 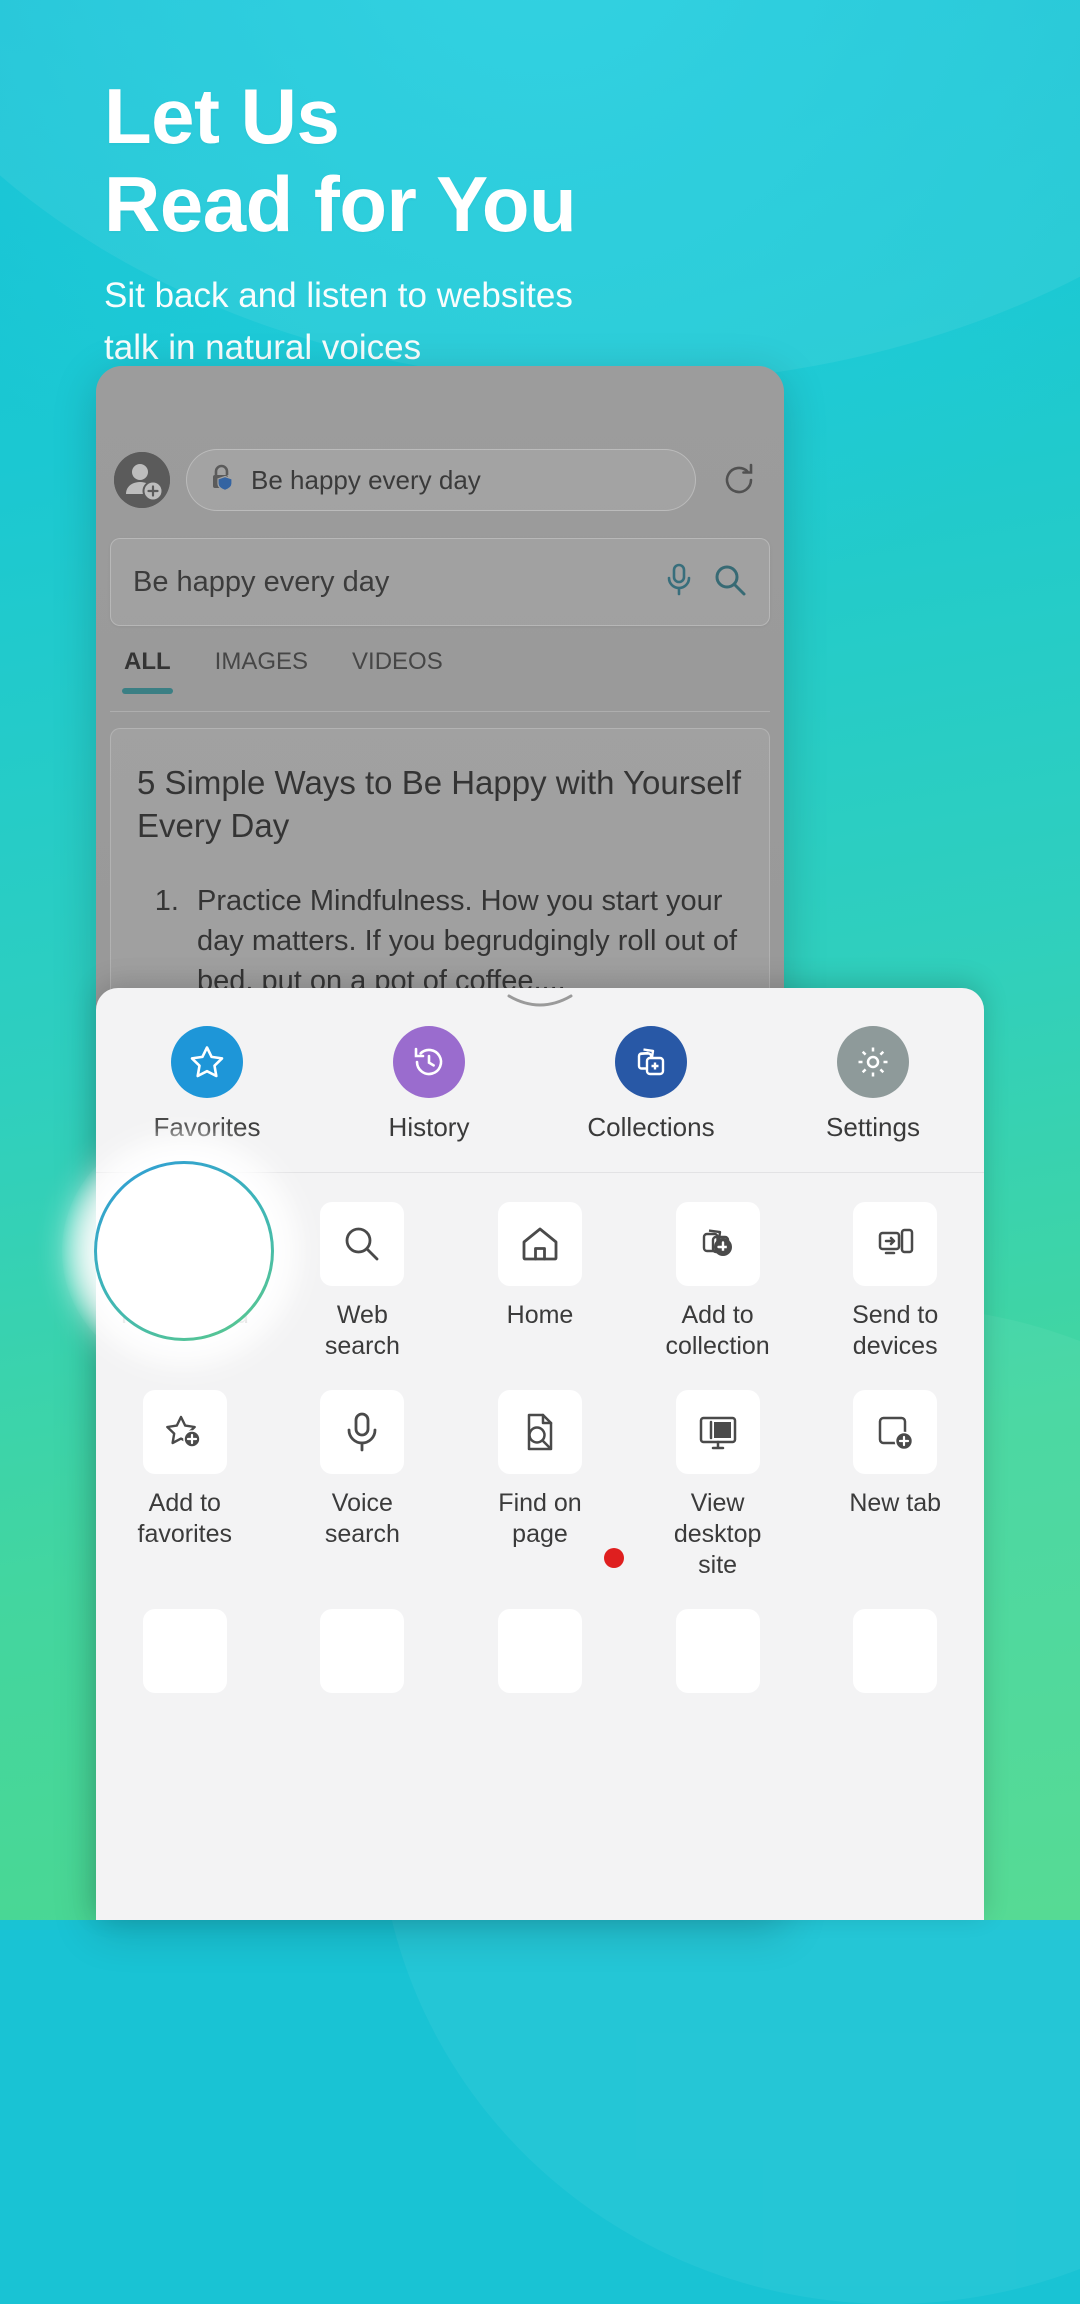 I want to click on star-outline-icon, so click(x=207, y=1062).